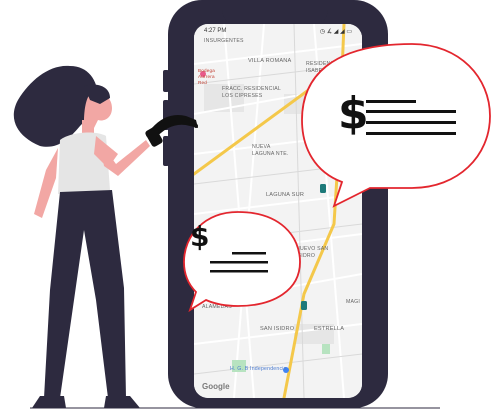 The height and width of the screenshot is (410, 496). I want to click on status-icons: ◷ ∡ ◢ ◢ ▭, so click(335, 31).